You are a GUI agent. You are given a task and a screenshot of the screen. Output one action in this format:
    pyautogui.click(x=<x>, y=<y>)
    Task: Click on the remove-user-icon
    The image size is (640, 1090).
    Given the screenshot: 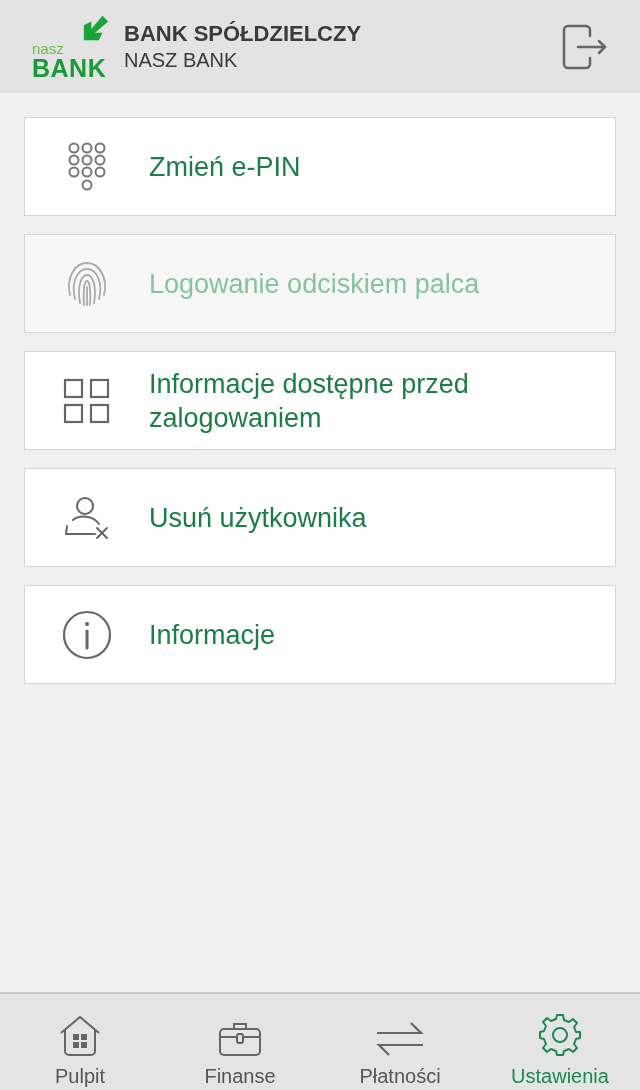 What is the action you would take?
    pyautogui.click(x=87, y=517)
    